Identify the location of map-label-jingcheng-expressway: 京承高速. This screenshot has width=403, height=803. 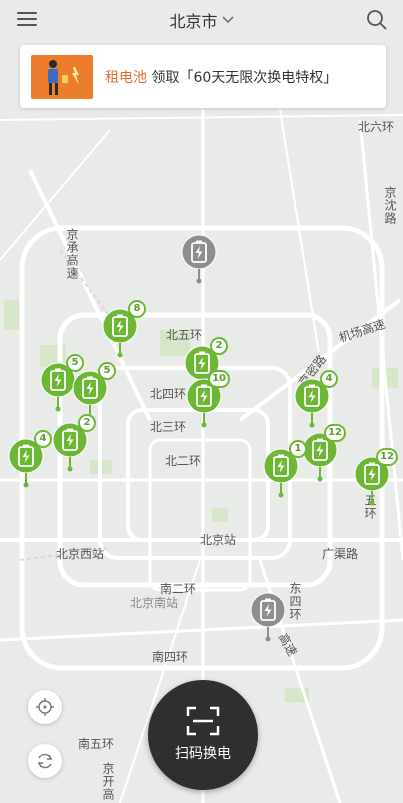
(72, 254).